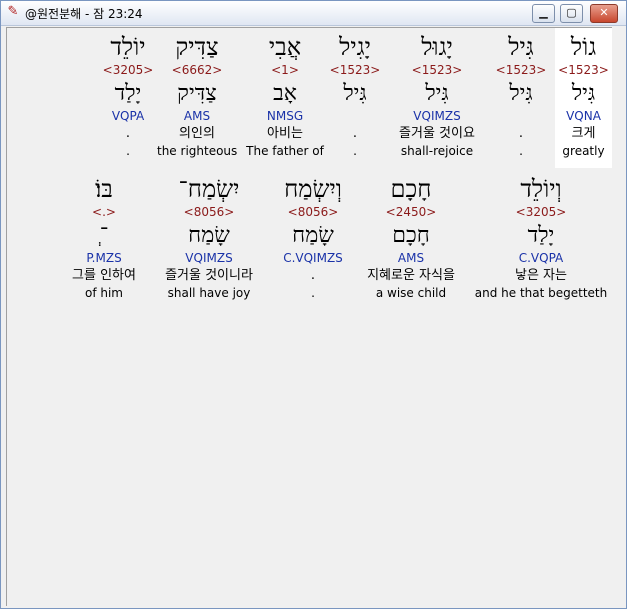 The image size is (627, 609). I want to click on korean-gloss: 그를 인하여, so click(104, 275).